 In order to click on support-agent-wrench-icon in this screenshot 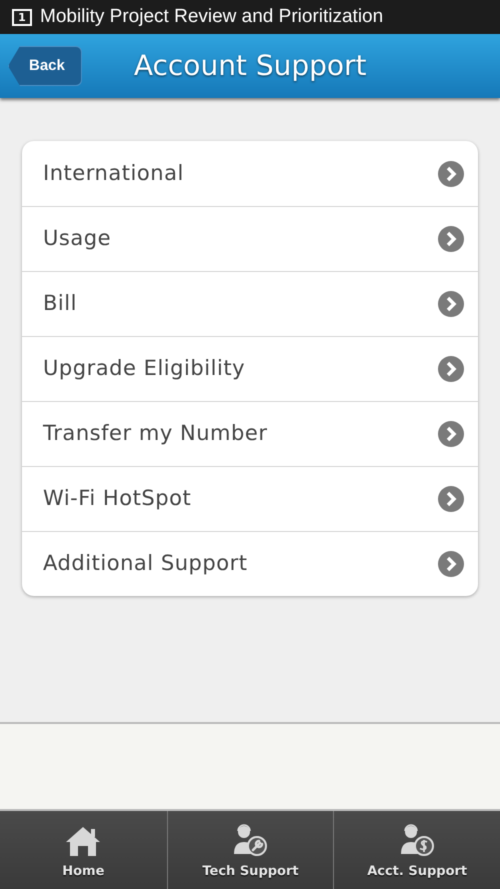, I will do `click(250, 840)`.